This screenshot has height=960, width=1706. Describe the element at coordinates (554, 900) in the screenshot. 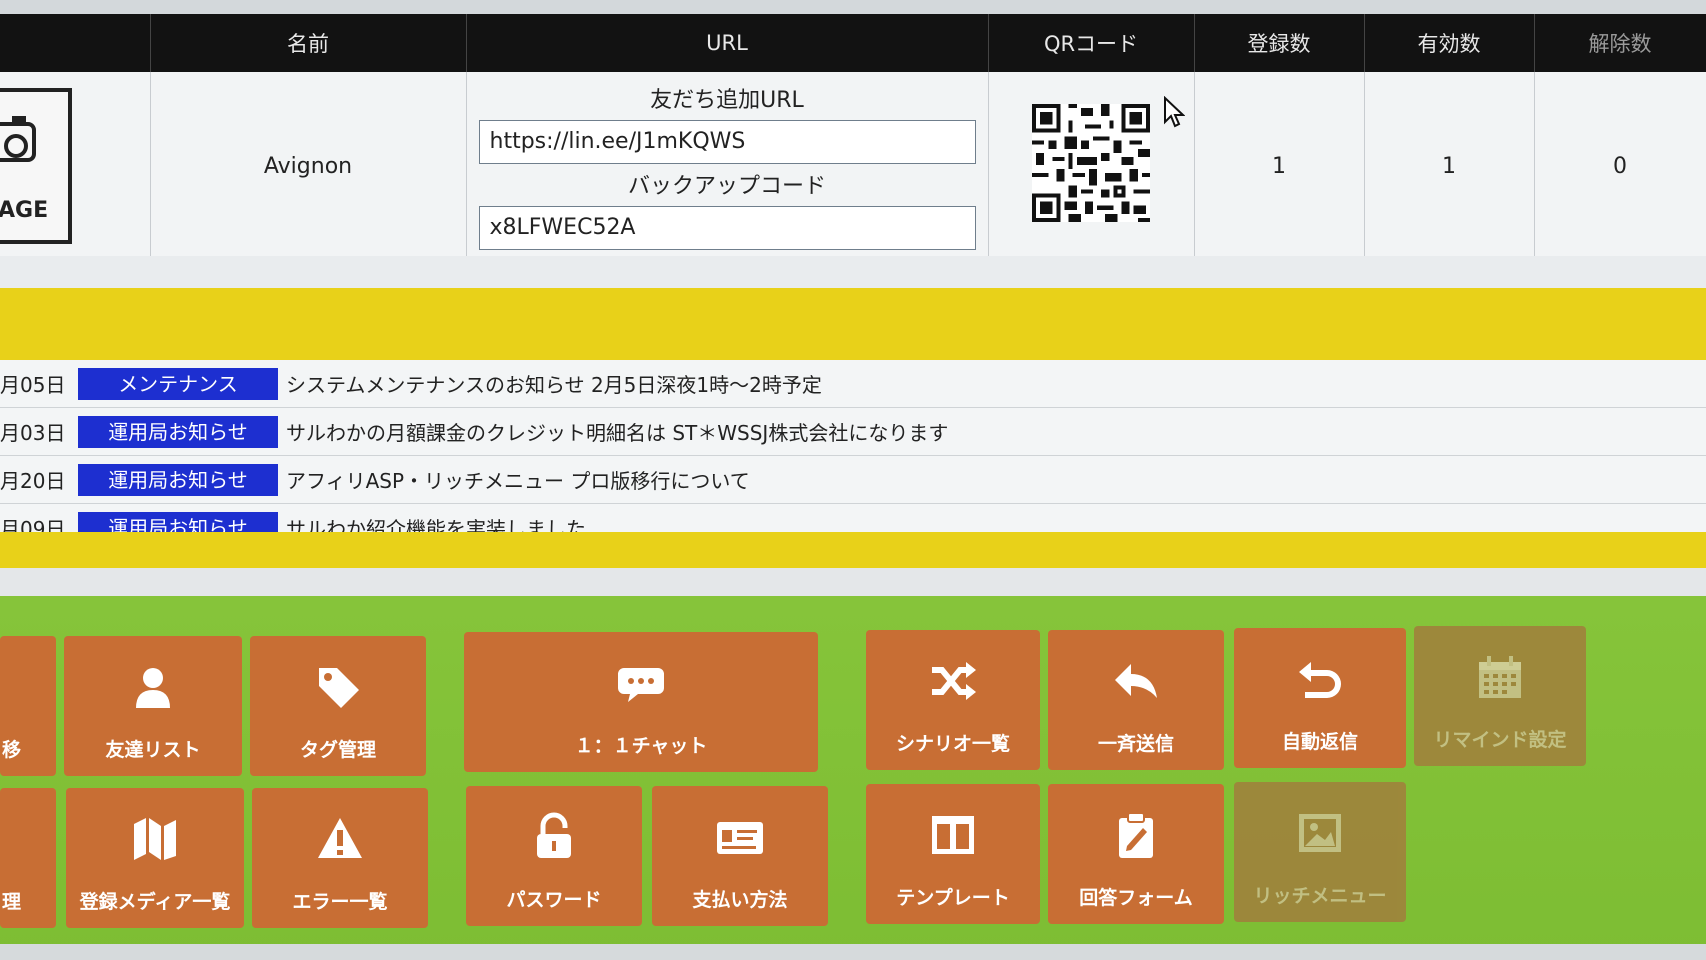

I see `menu-tile-label: パスワード` at that location.